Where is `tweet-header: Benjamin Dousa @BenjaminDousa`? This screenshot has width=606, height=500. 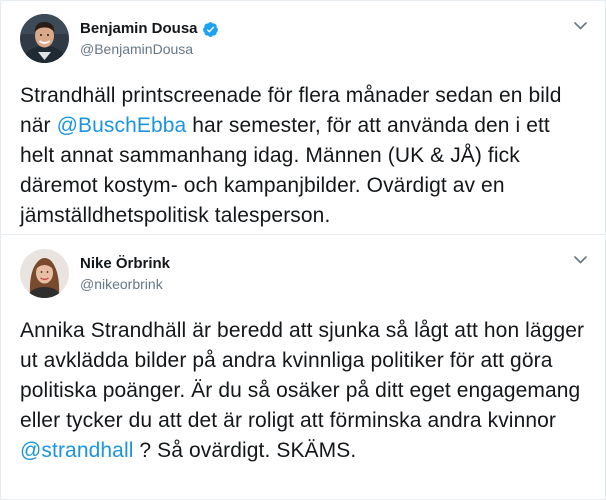 tweet-header: Benjamin Dousa @BenjaminDousa is located at coordinates (119, 38).